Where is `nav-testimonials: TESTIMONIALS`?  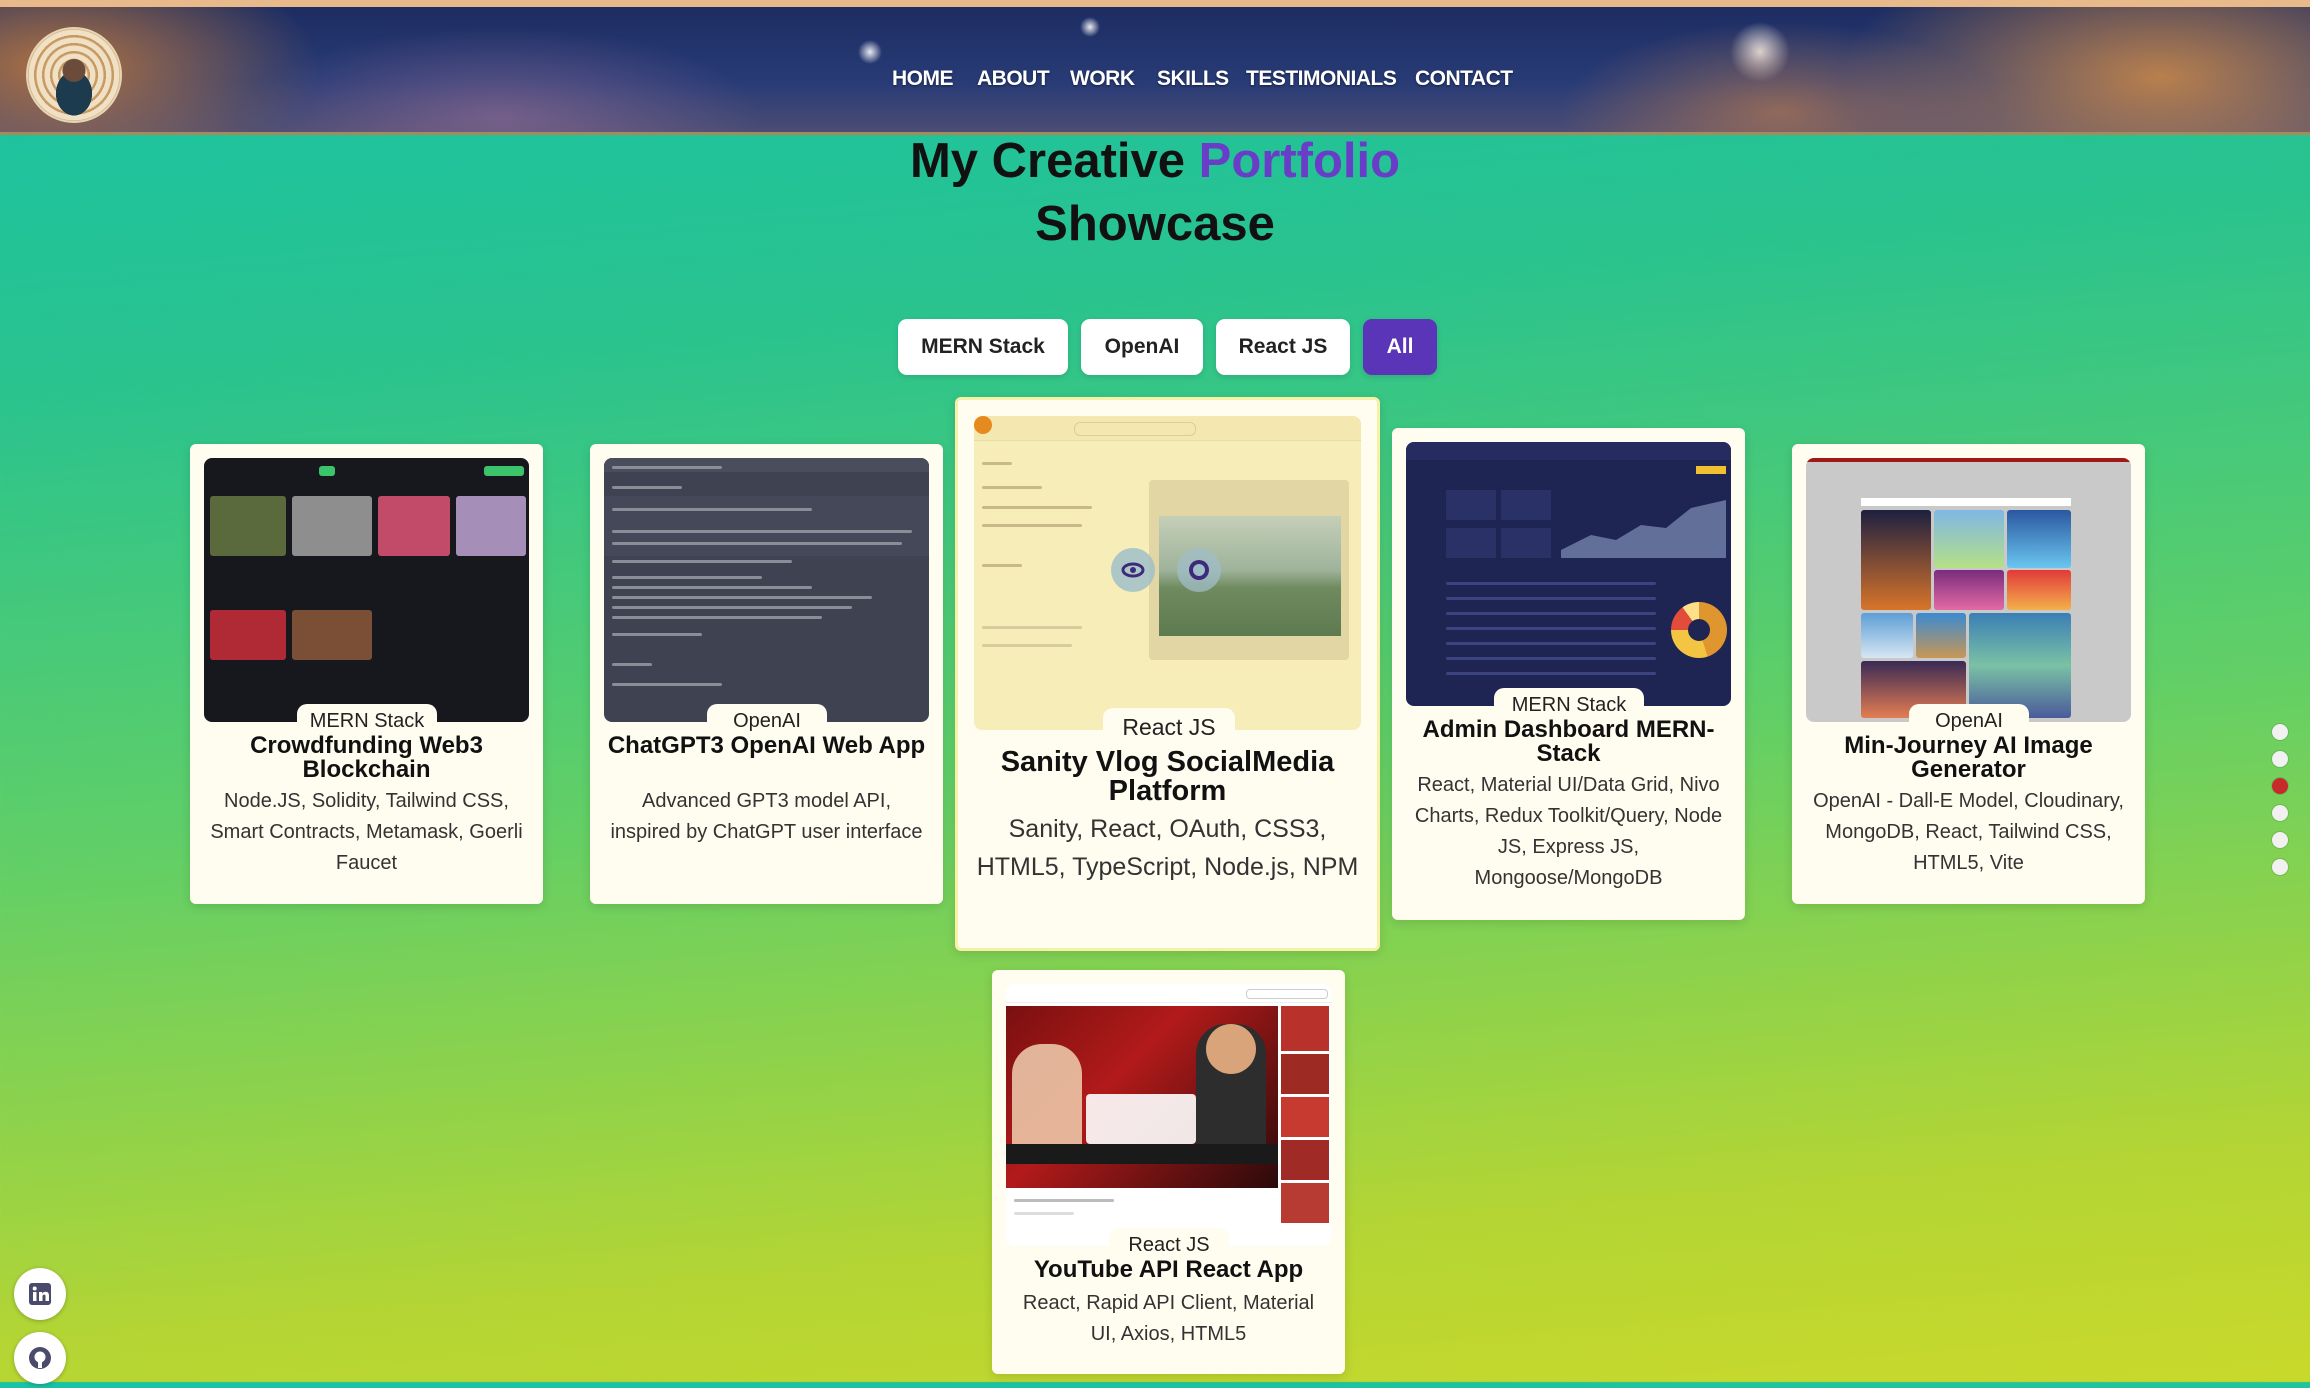 nav-testimonials: TESTIMONIALS is located at coordinates (1321, 79).